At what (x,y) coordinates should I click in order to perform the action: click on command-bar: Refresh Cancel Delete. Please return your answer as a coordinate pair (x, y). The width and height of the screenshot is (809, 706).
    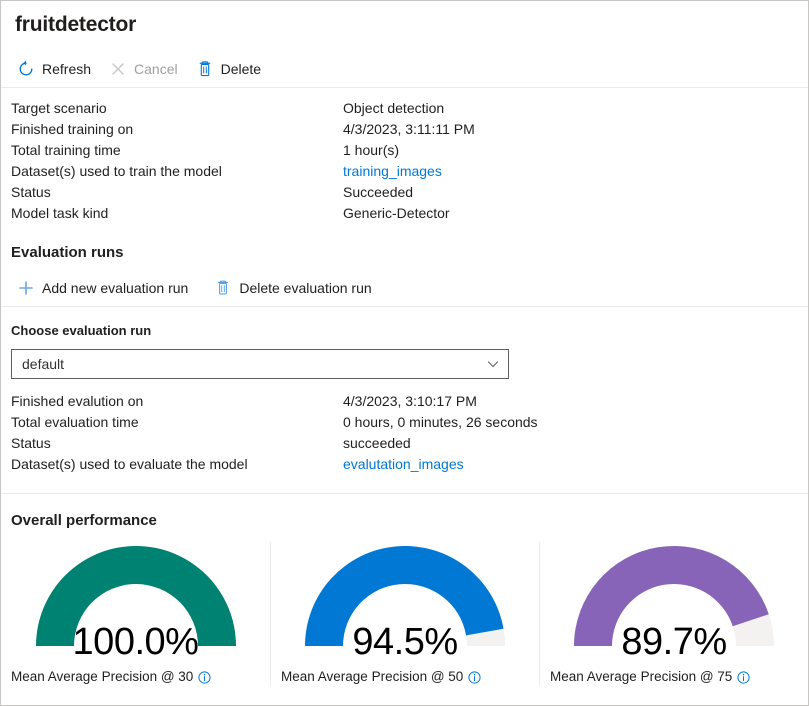
    Looking at the image, I should click on (404, 69).